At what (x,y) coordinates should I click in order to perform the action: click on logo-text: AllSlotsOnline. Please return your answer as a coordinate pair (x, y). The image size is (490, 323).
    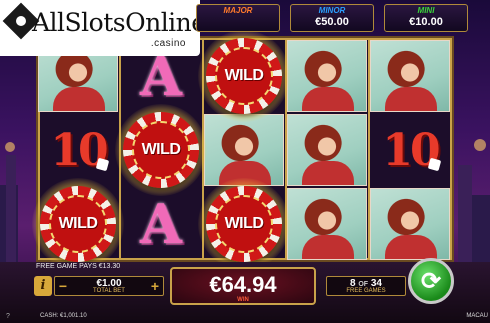
    Looking at the image, I should click on (119, 22).